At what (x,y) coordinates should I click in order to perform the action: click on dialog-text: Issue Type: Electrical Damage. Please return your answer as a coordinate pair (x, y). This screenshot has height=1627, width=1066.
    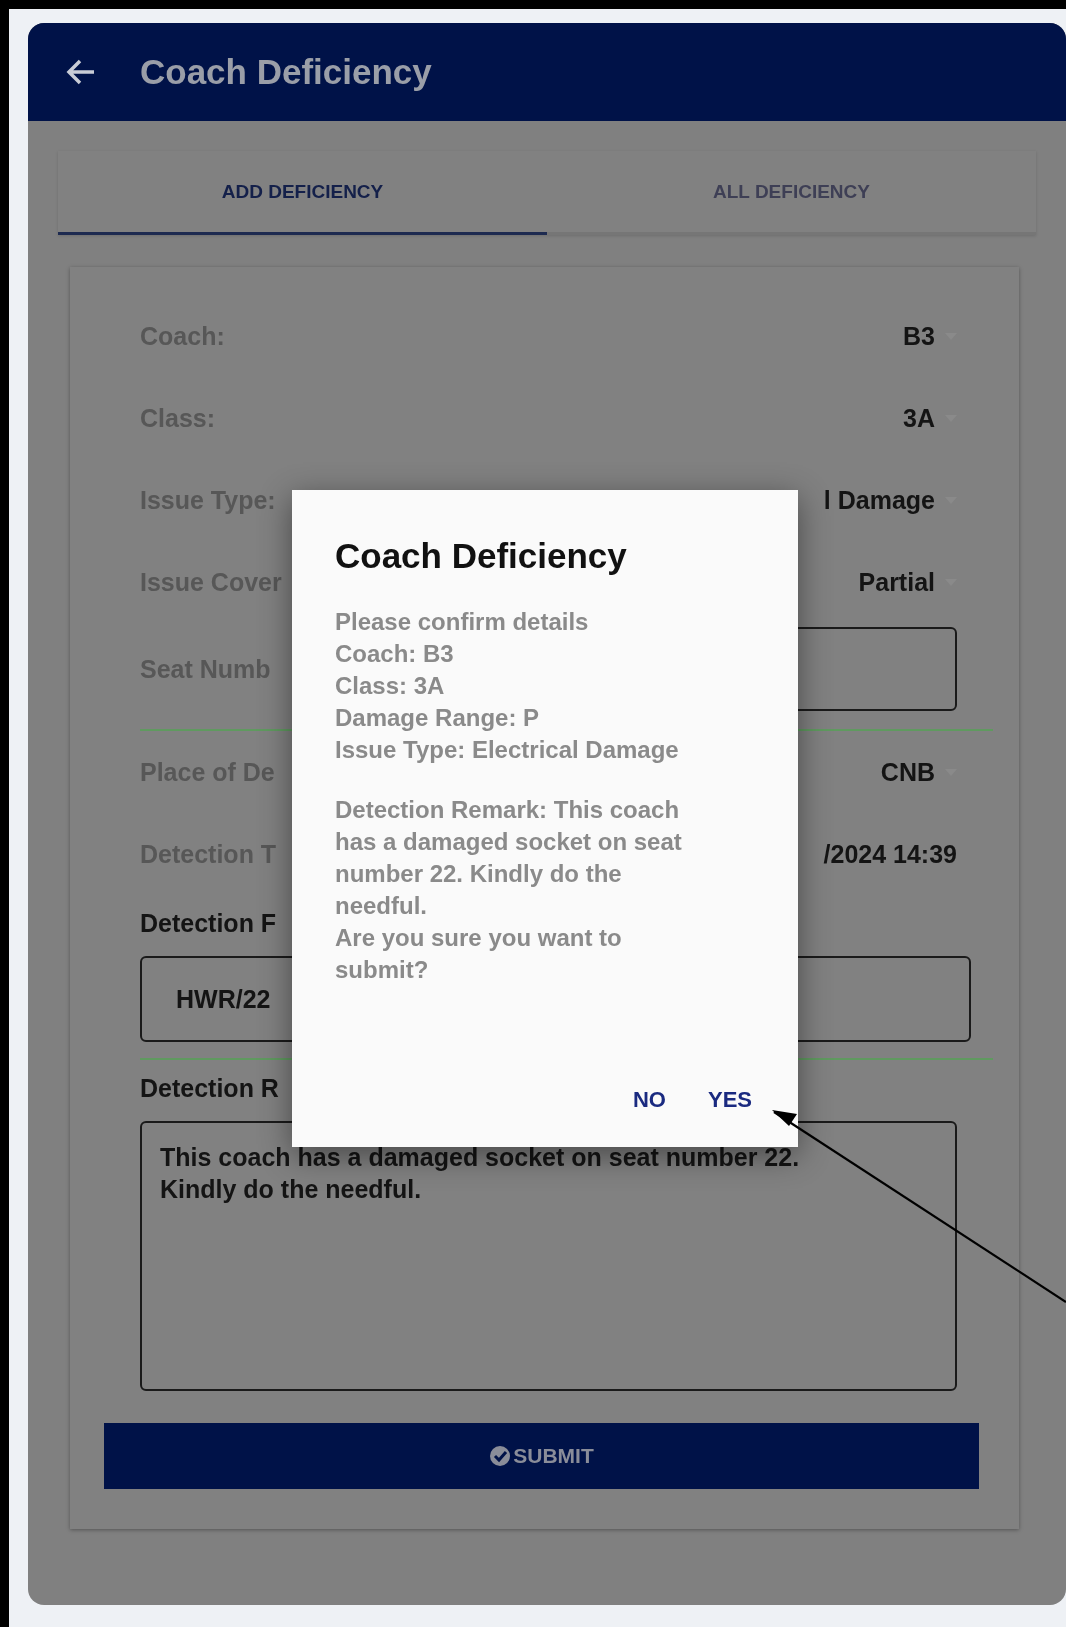
    Looking at the image, I should click on (507, 750).